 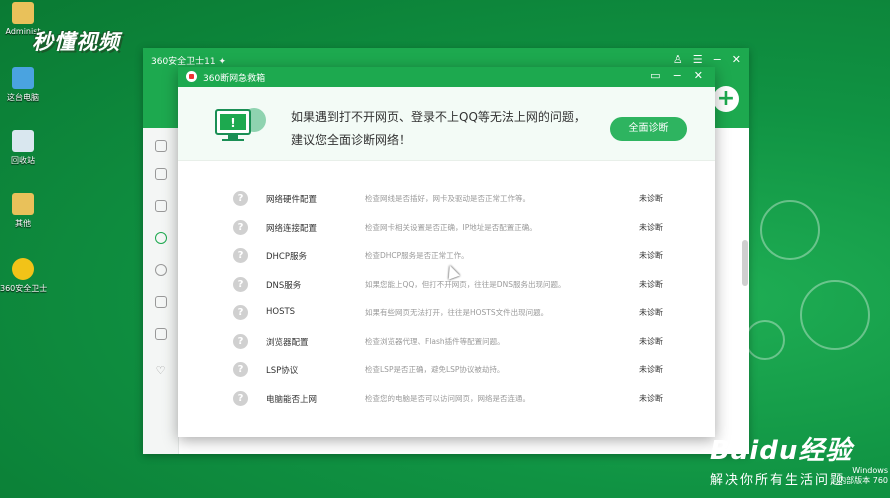 I want to click on desktop-icon-this-pc: 这台电脑, so click(x=23, y=85).